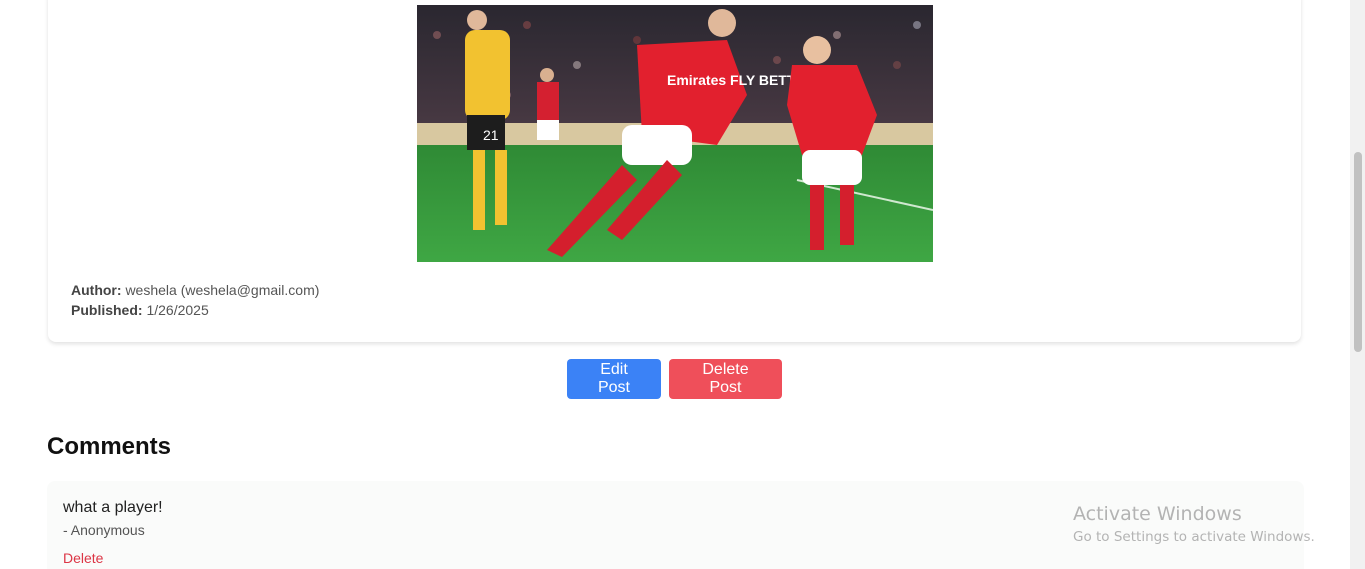 The image size is (1365, 569). What do you see at coordinates (96, 290) in the screenshot?
I see `author-label: Author:` at bounding box center [96, 290].